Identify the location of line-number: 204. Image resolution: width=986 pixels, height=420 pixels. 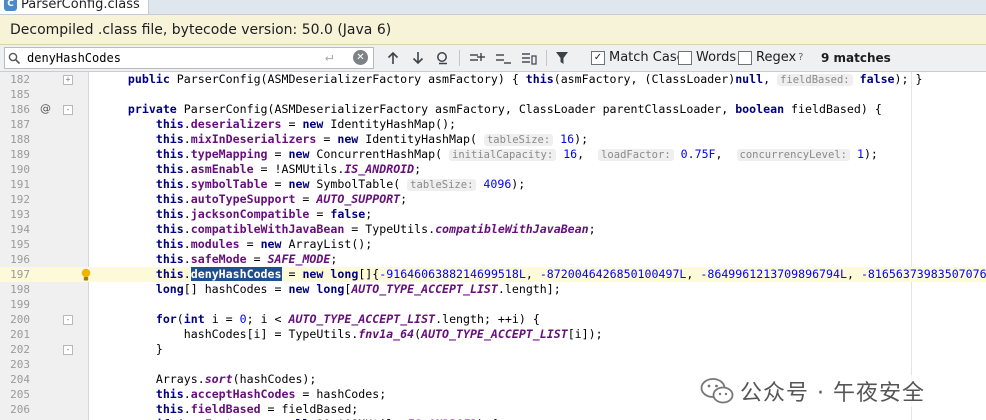
(20, 379).